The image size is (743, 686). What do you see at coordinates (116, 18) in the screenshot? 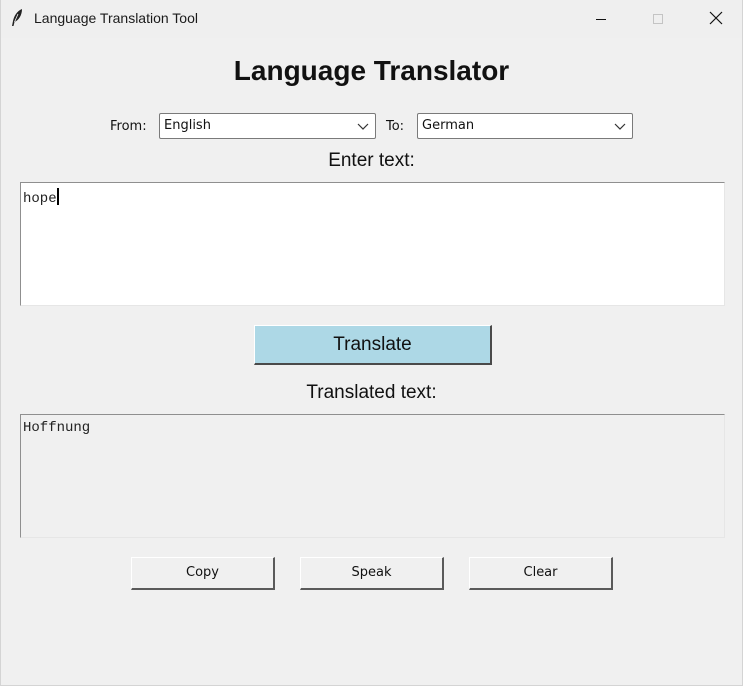
I see `window-title: Language Translation Tool` at bounding box center [116, 18].